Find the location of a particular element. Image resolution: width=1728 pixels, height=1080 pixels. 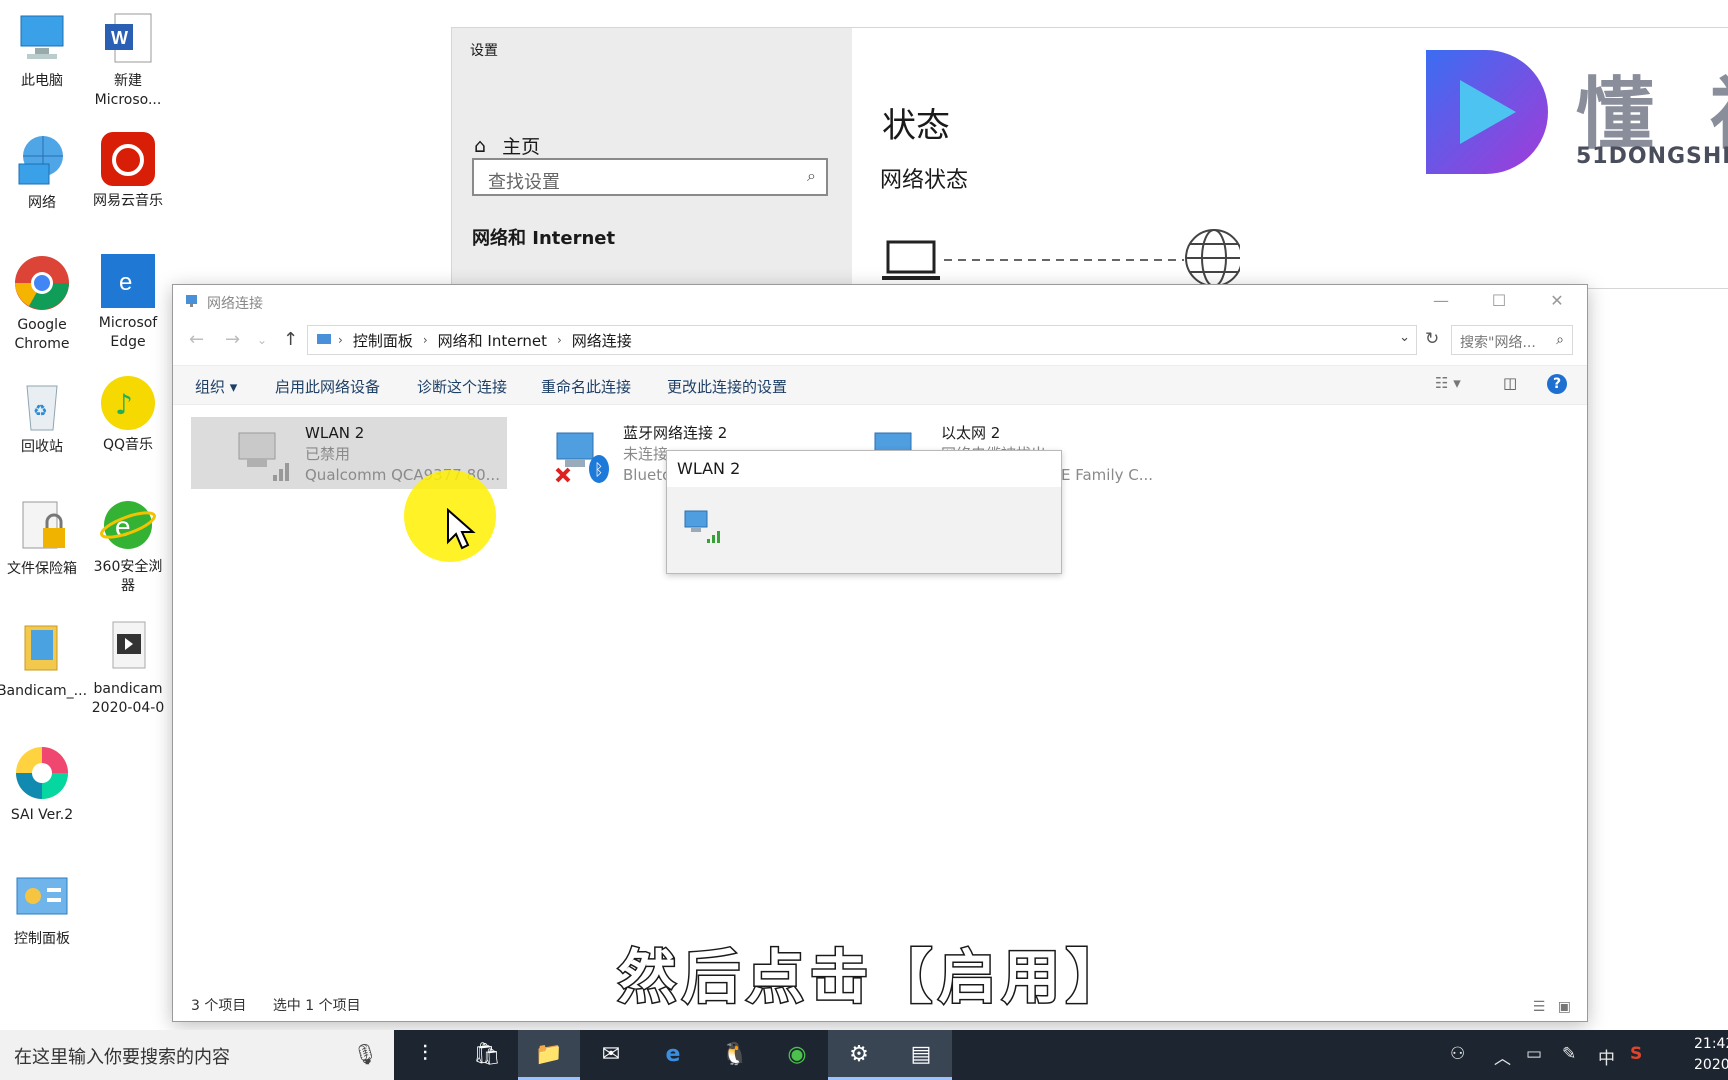

settings-home-label: 主页 is located at coordinates (521, 147).